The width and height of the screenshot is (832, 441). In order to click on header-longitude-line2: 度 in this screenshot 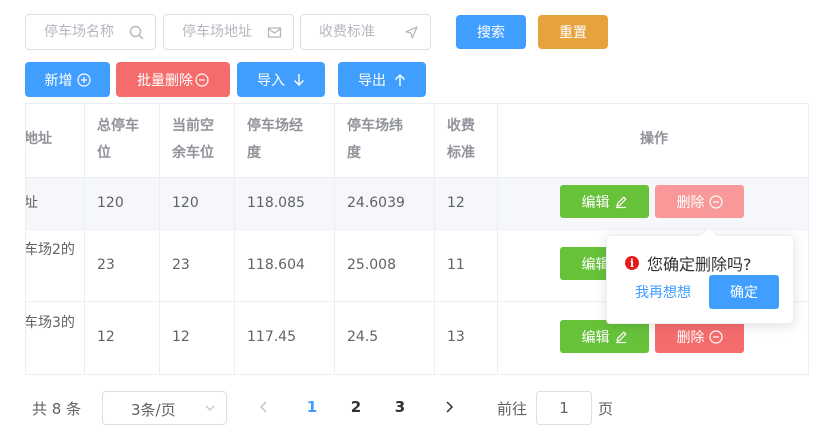, I will do `click(254, 153)`.